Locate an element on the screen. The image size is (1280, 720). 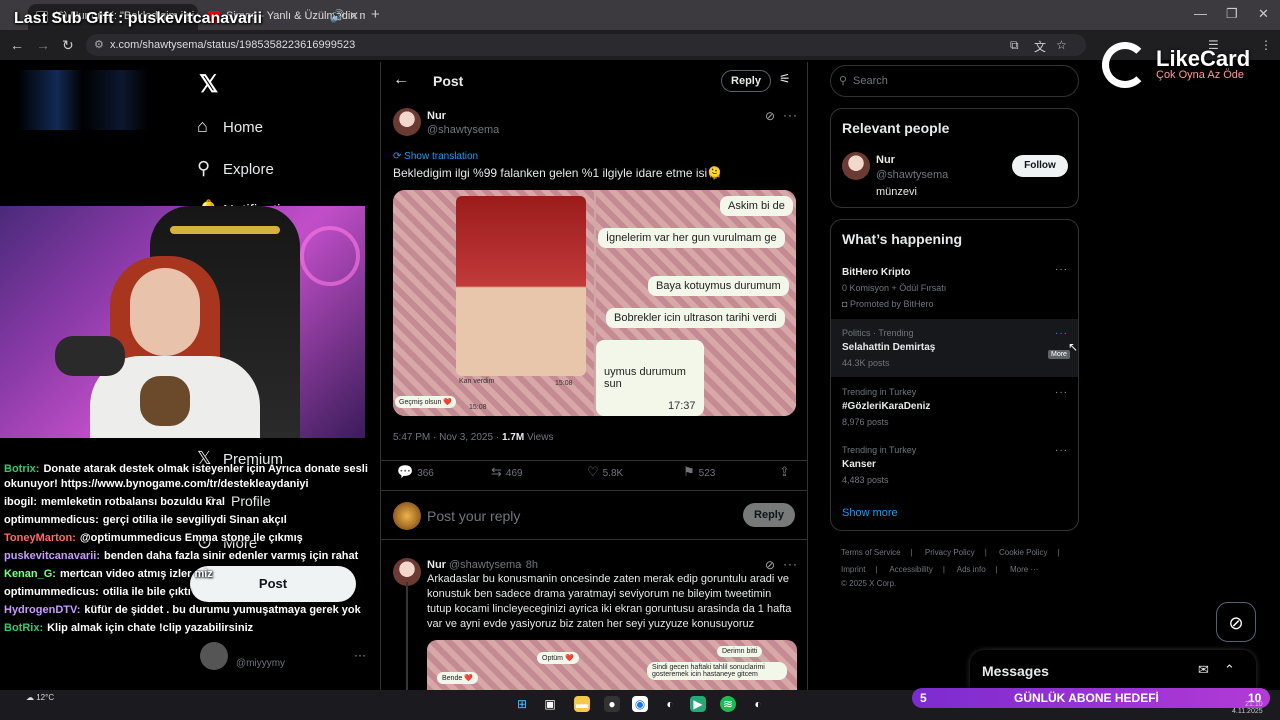
show-more-link: Show more is located at coordinates (870, 513).